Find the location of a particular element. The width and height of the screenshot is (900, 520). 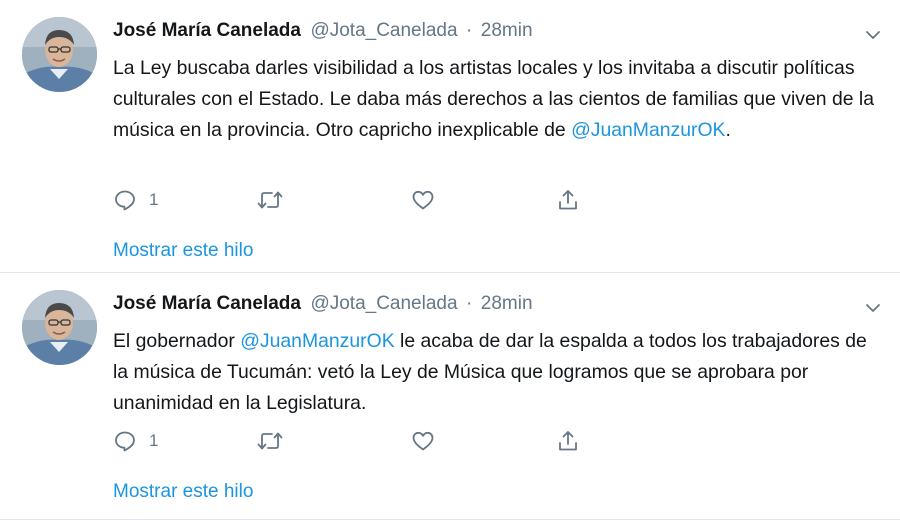

tweet-text-end: . is located at coordinates (728, 130).